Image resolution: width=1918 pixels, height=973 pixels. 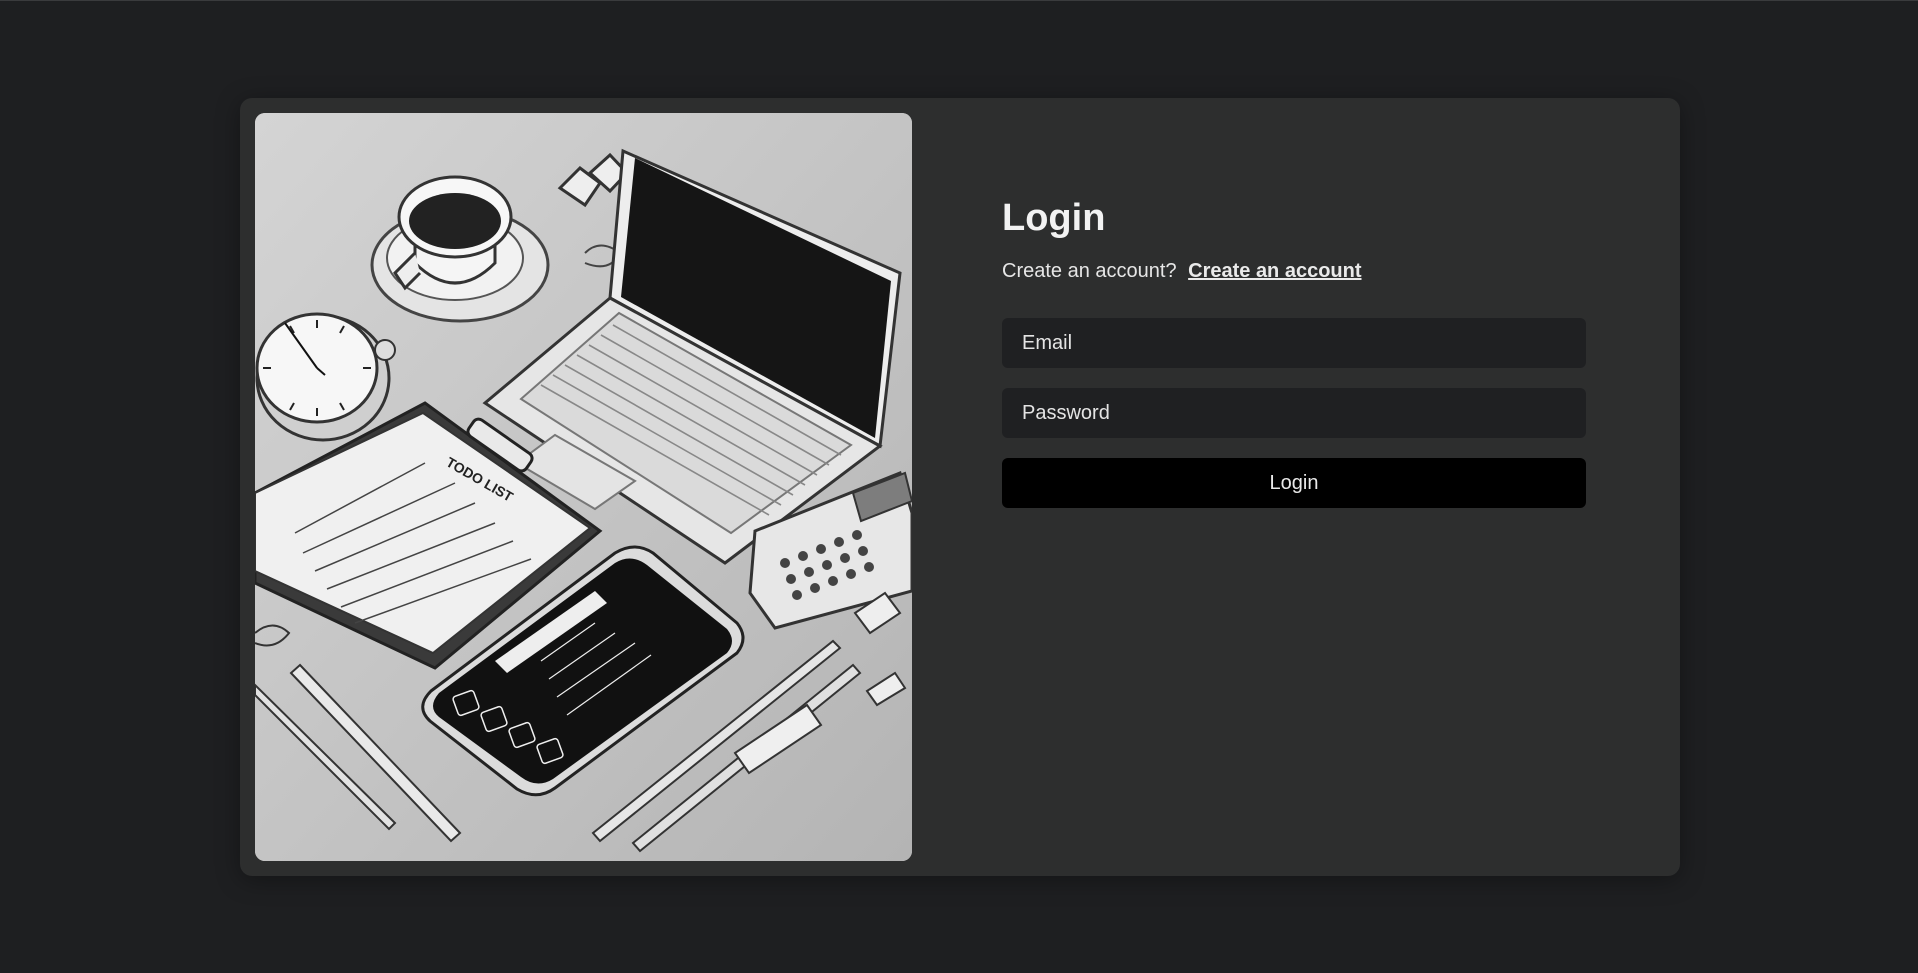 What do you see at coordinates (1054, 218) in the screenshot?
I see `page-title: Login` at bounding box center [1054, 218].